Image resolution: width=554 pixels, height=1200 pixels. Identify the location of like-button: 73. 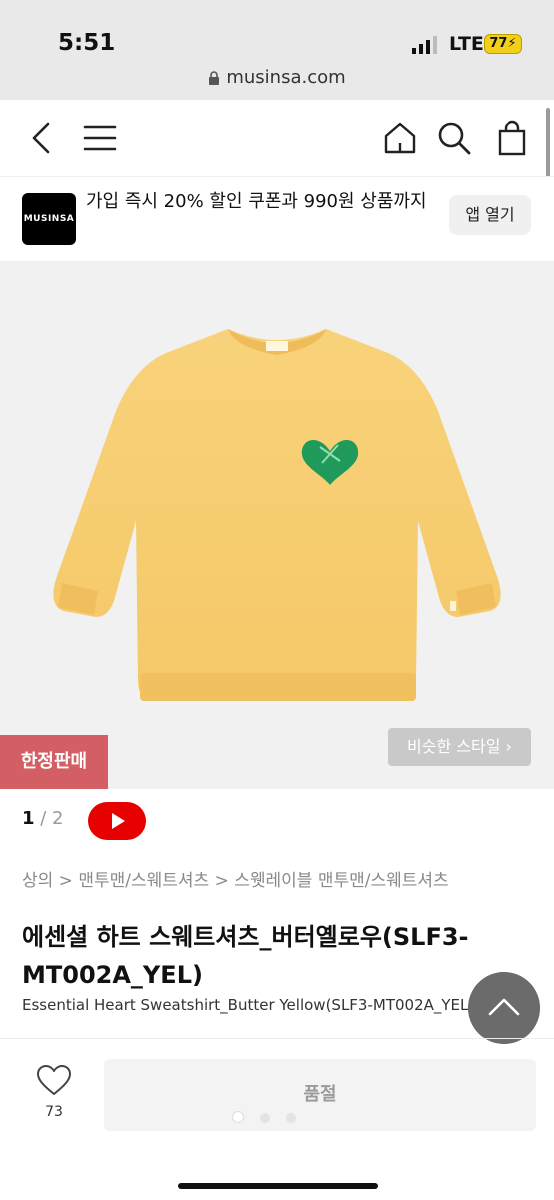
(54, 1092).